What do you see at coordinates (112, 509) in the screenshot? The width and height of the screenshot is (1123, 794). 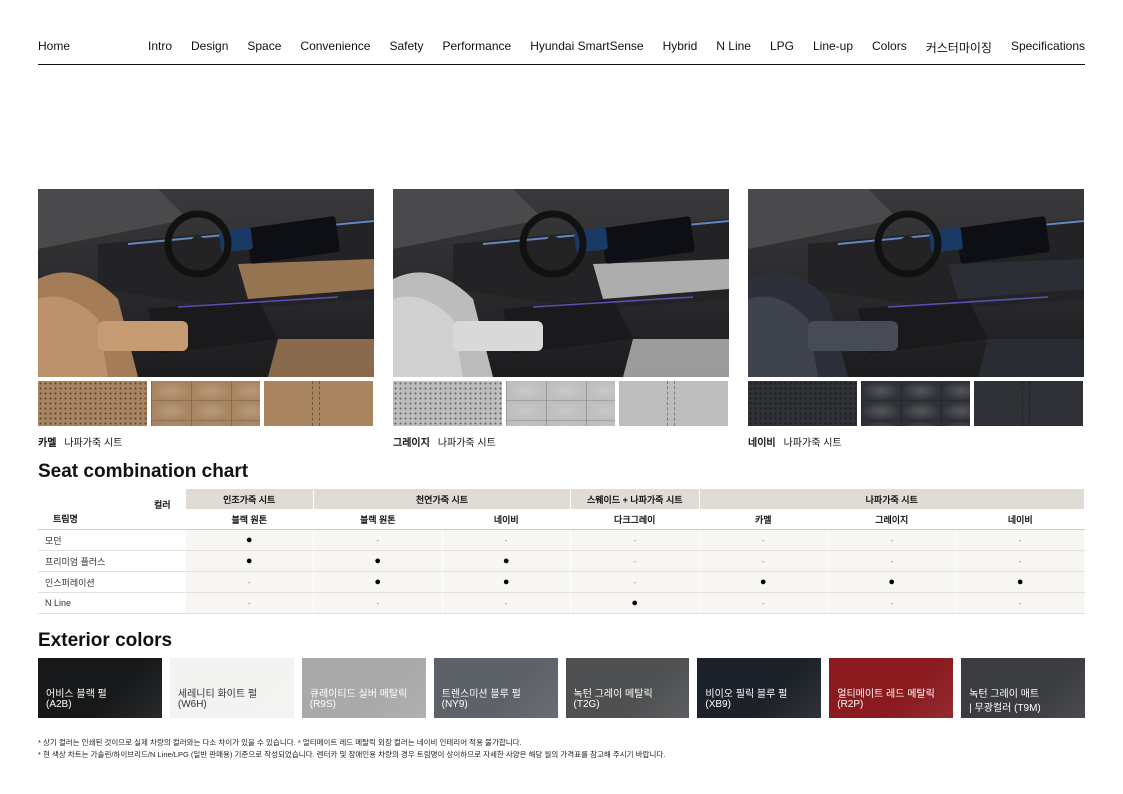 I see `table-corner: 컬러 트림명` at bounding box center [112, 509].